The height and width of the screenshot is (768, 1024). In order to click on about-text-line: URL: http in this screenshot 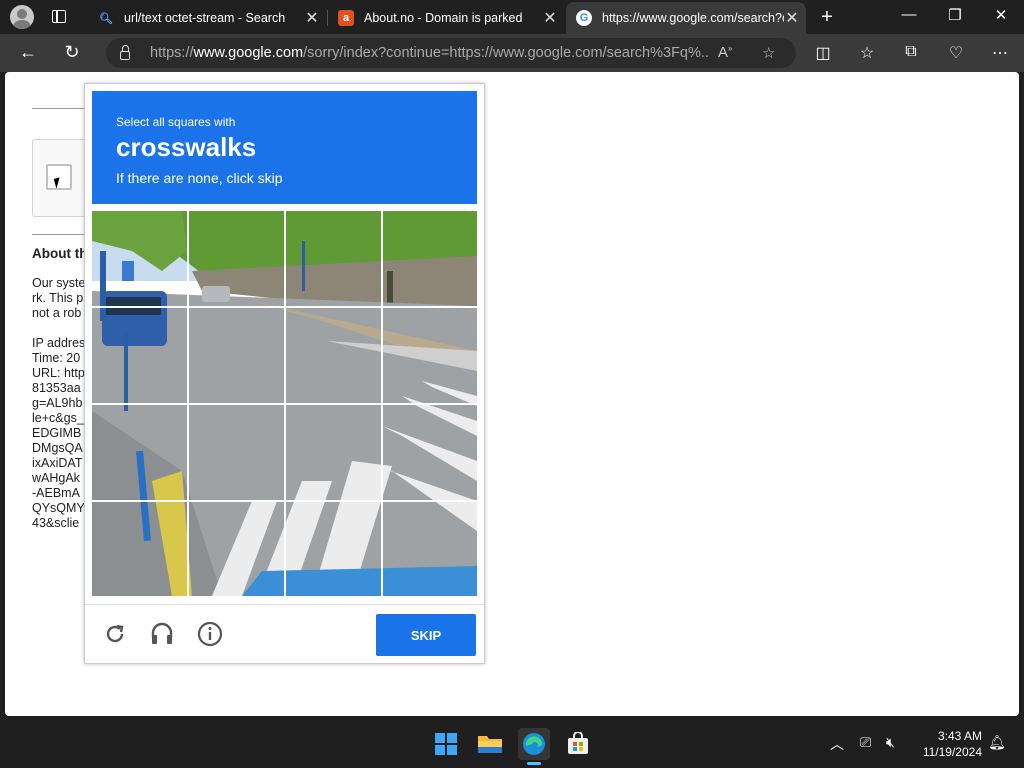, I will do `click(58, 373)`.